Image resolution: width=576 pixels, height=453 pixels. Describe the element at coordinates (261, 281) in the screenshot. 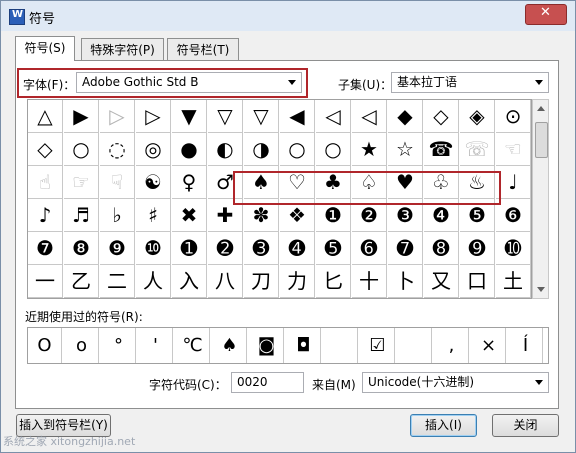

I see `symbol-cell: 刀` at that location.